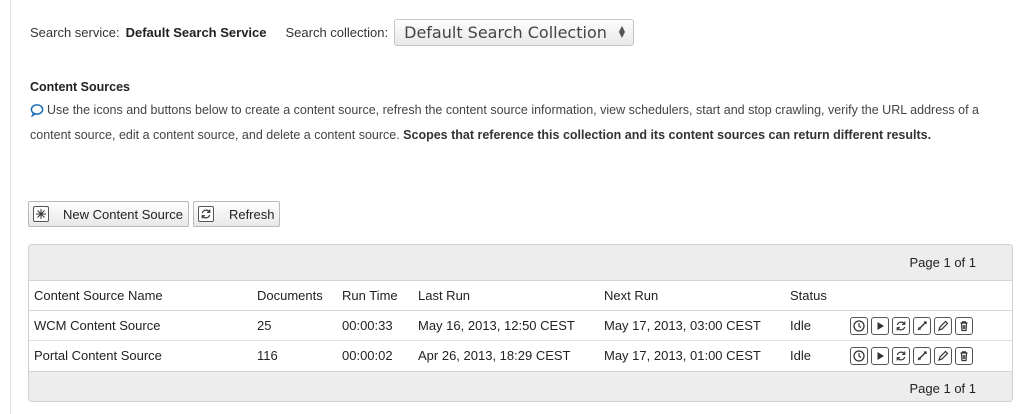 Image resolution: width=1027 pixels, height=414 pixels. I want to click on source-name-cell: WCM Content Source, so click(140, 325).